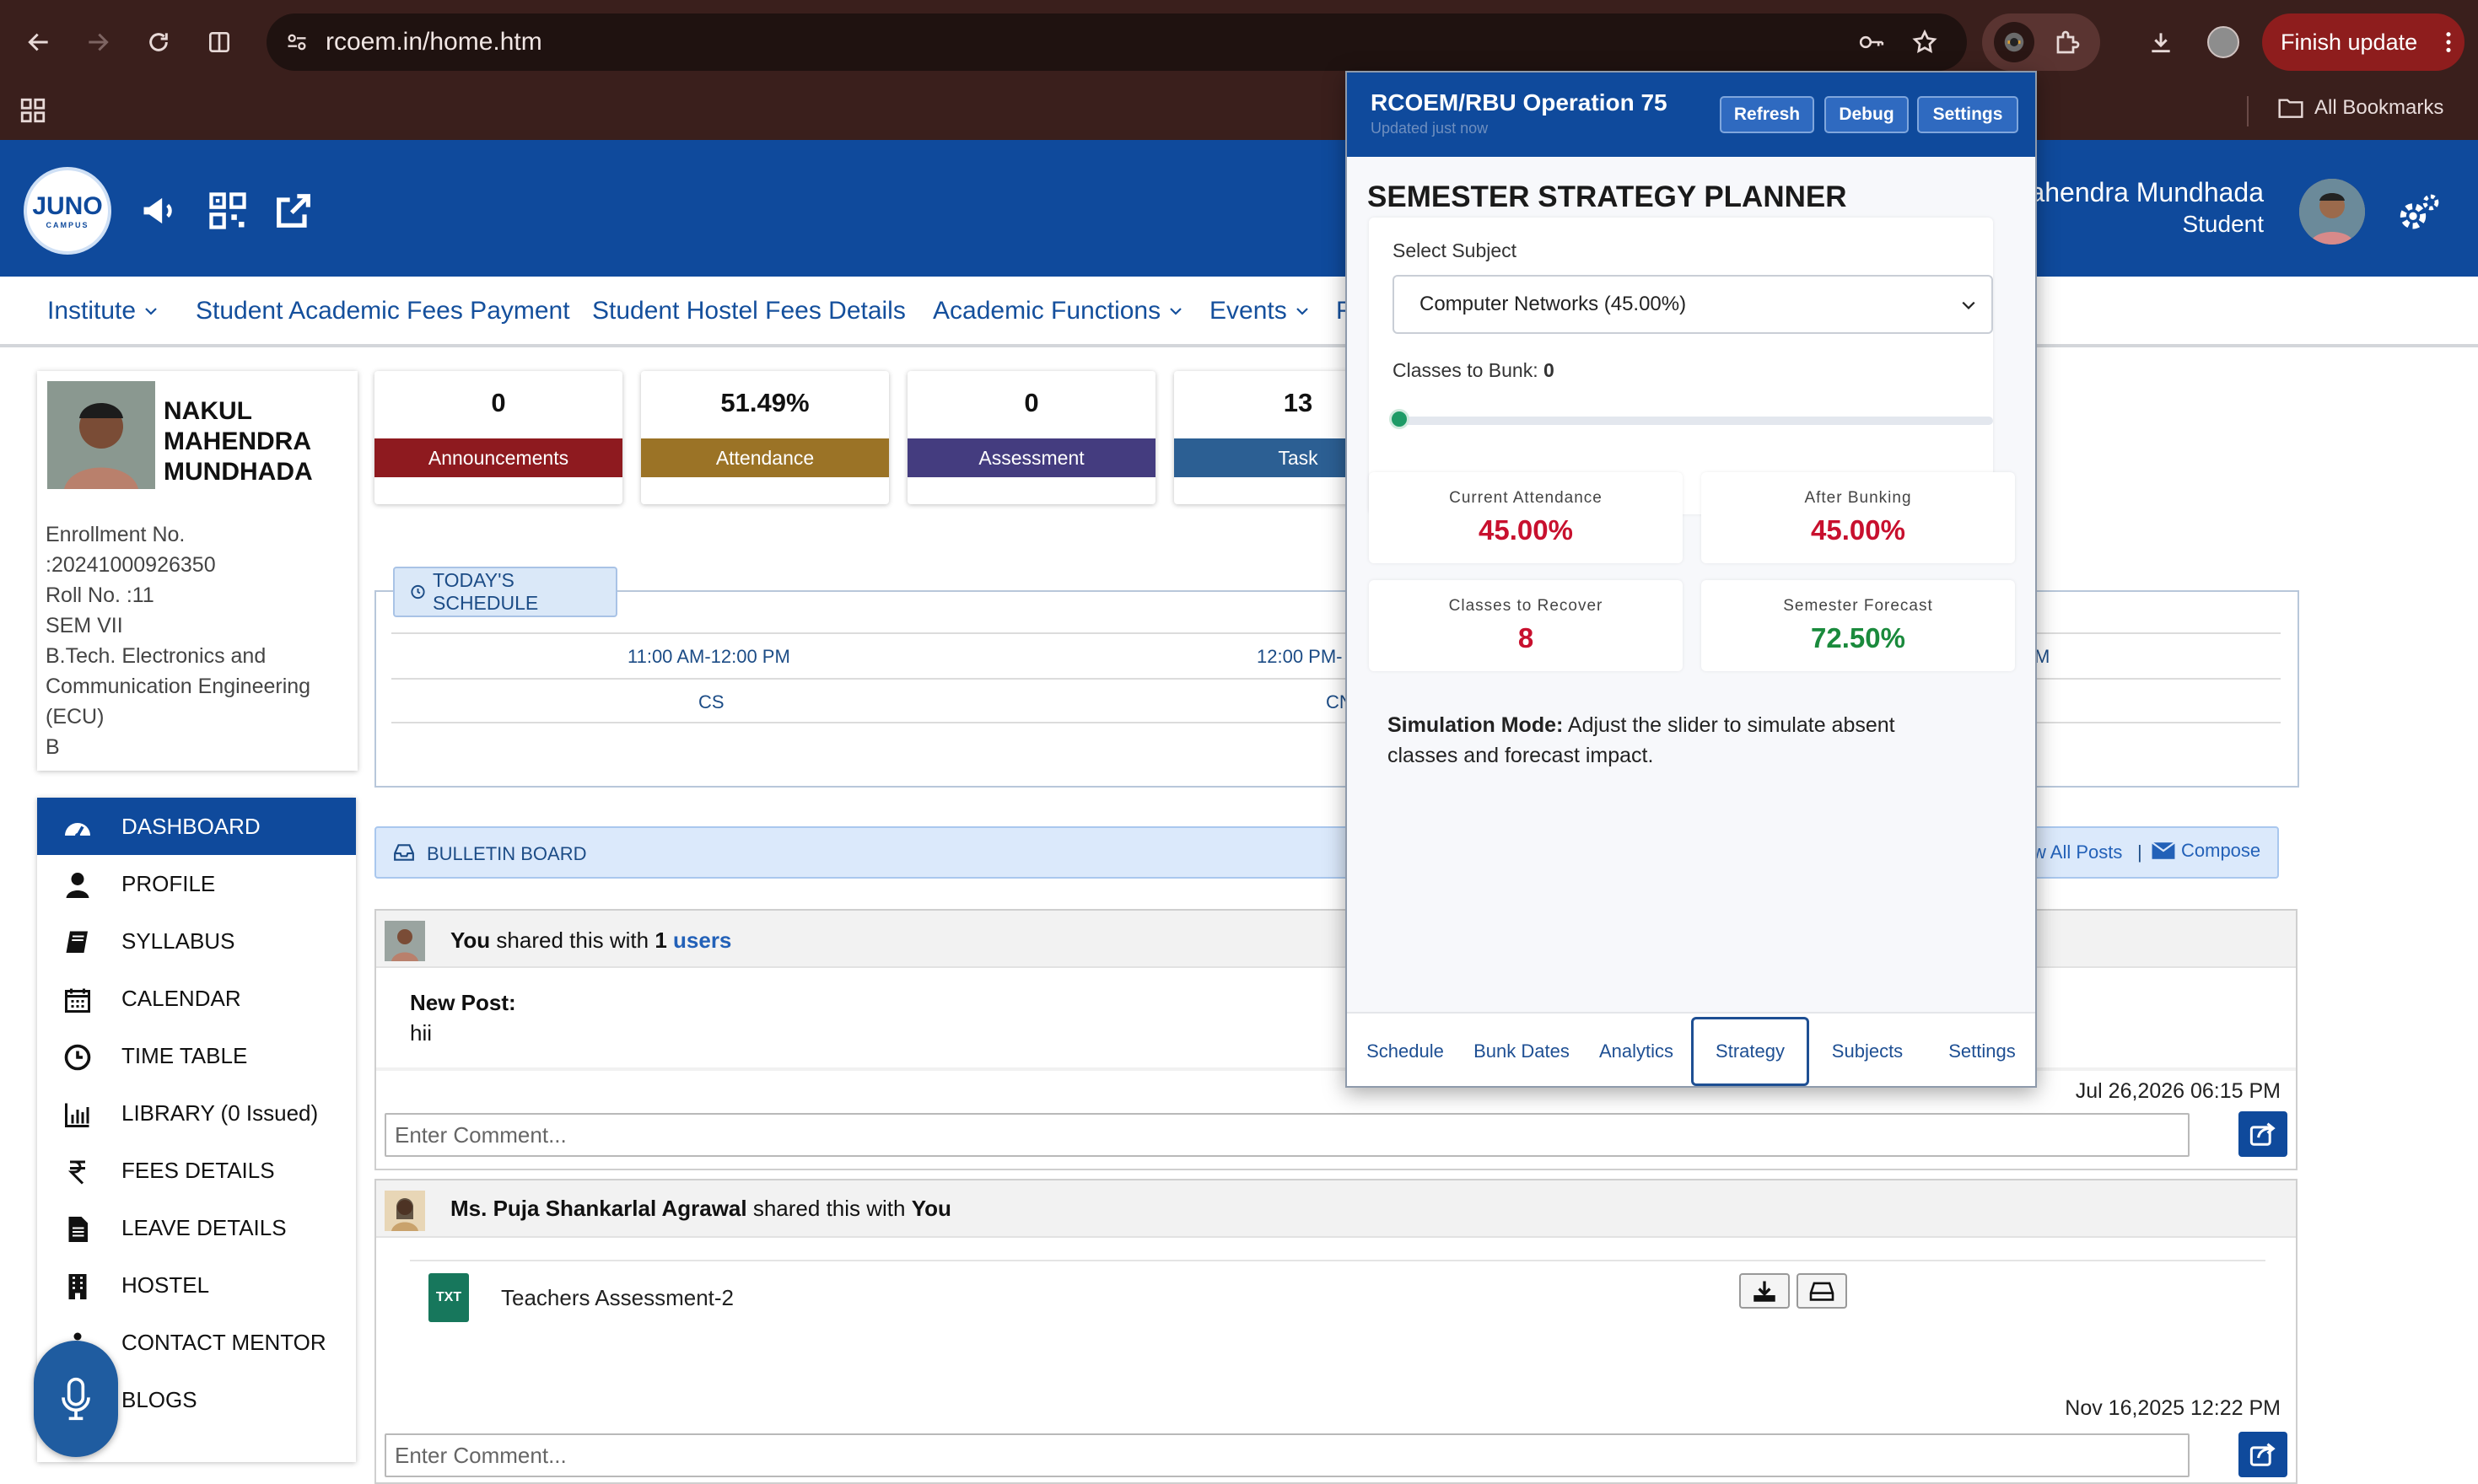 This screenshot has height=1484, width=2478. Describe the element at coordinates (1871, 42) in the screenshot. I see `key-icon` at that location.